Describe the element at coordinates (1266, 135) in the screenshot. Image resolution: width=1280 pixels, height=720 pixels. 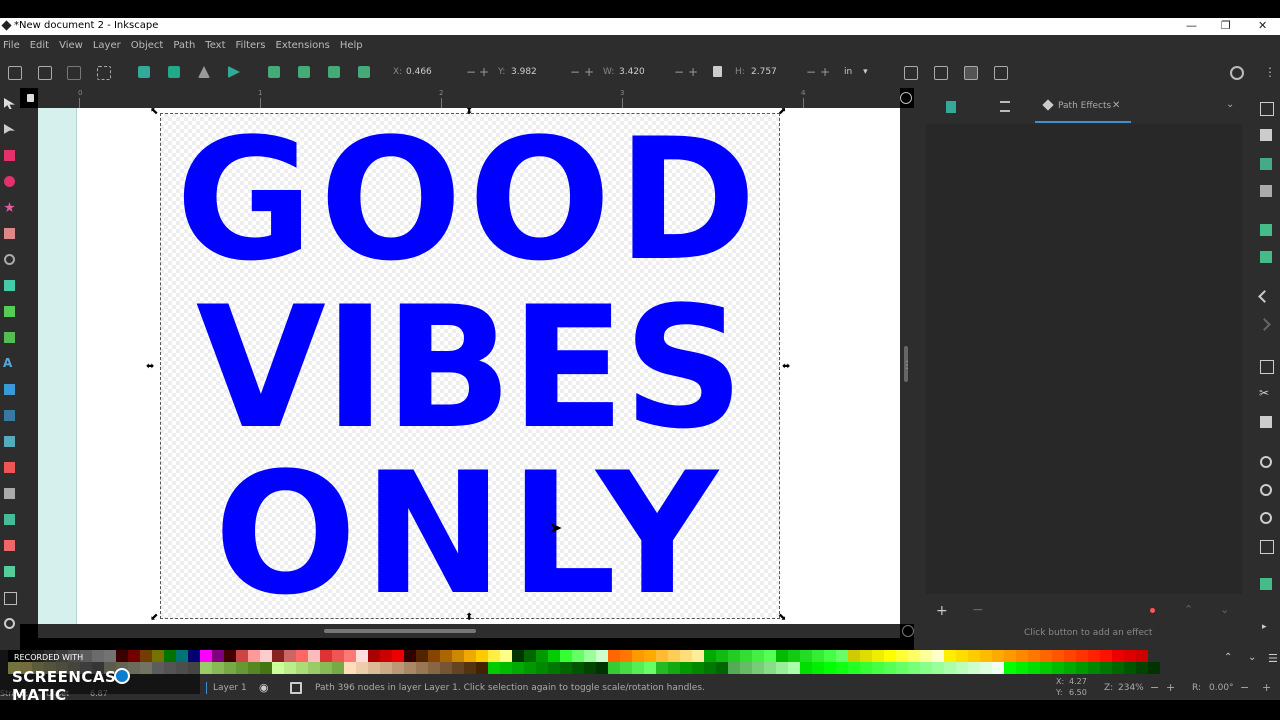
I see `open-file-icon` at that location.